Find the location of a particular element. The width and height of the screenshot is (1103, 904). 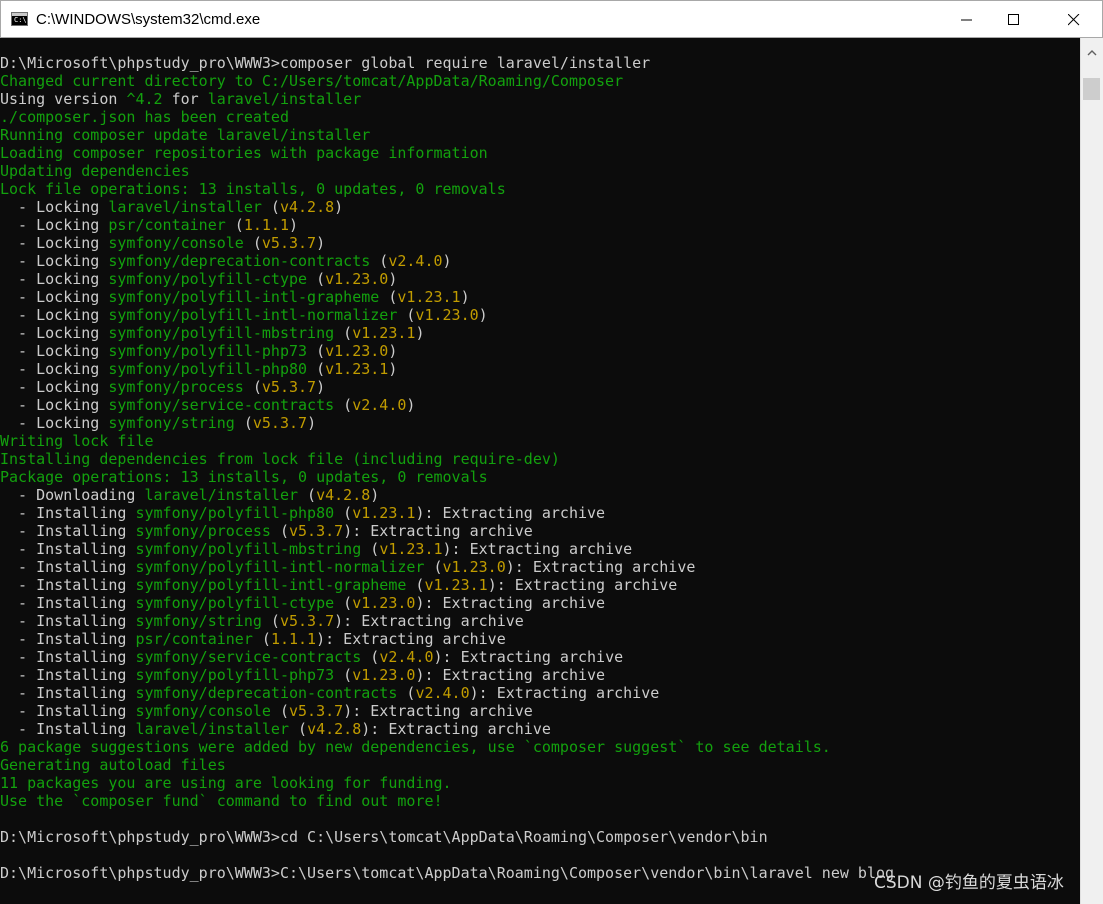

console-line: - Locking laravel/installer (v4.2.8) is located at coordinates (447, 207).